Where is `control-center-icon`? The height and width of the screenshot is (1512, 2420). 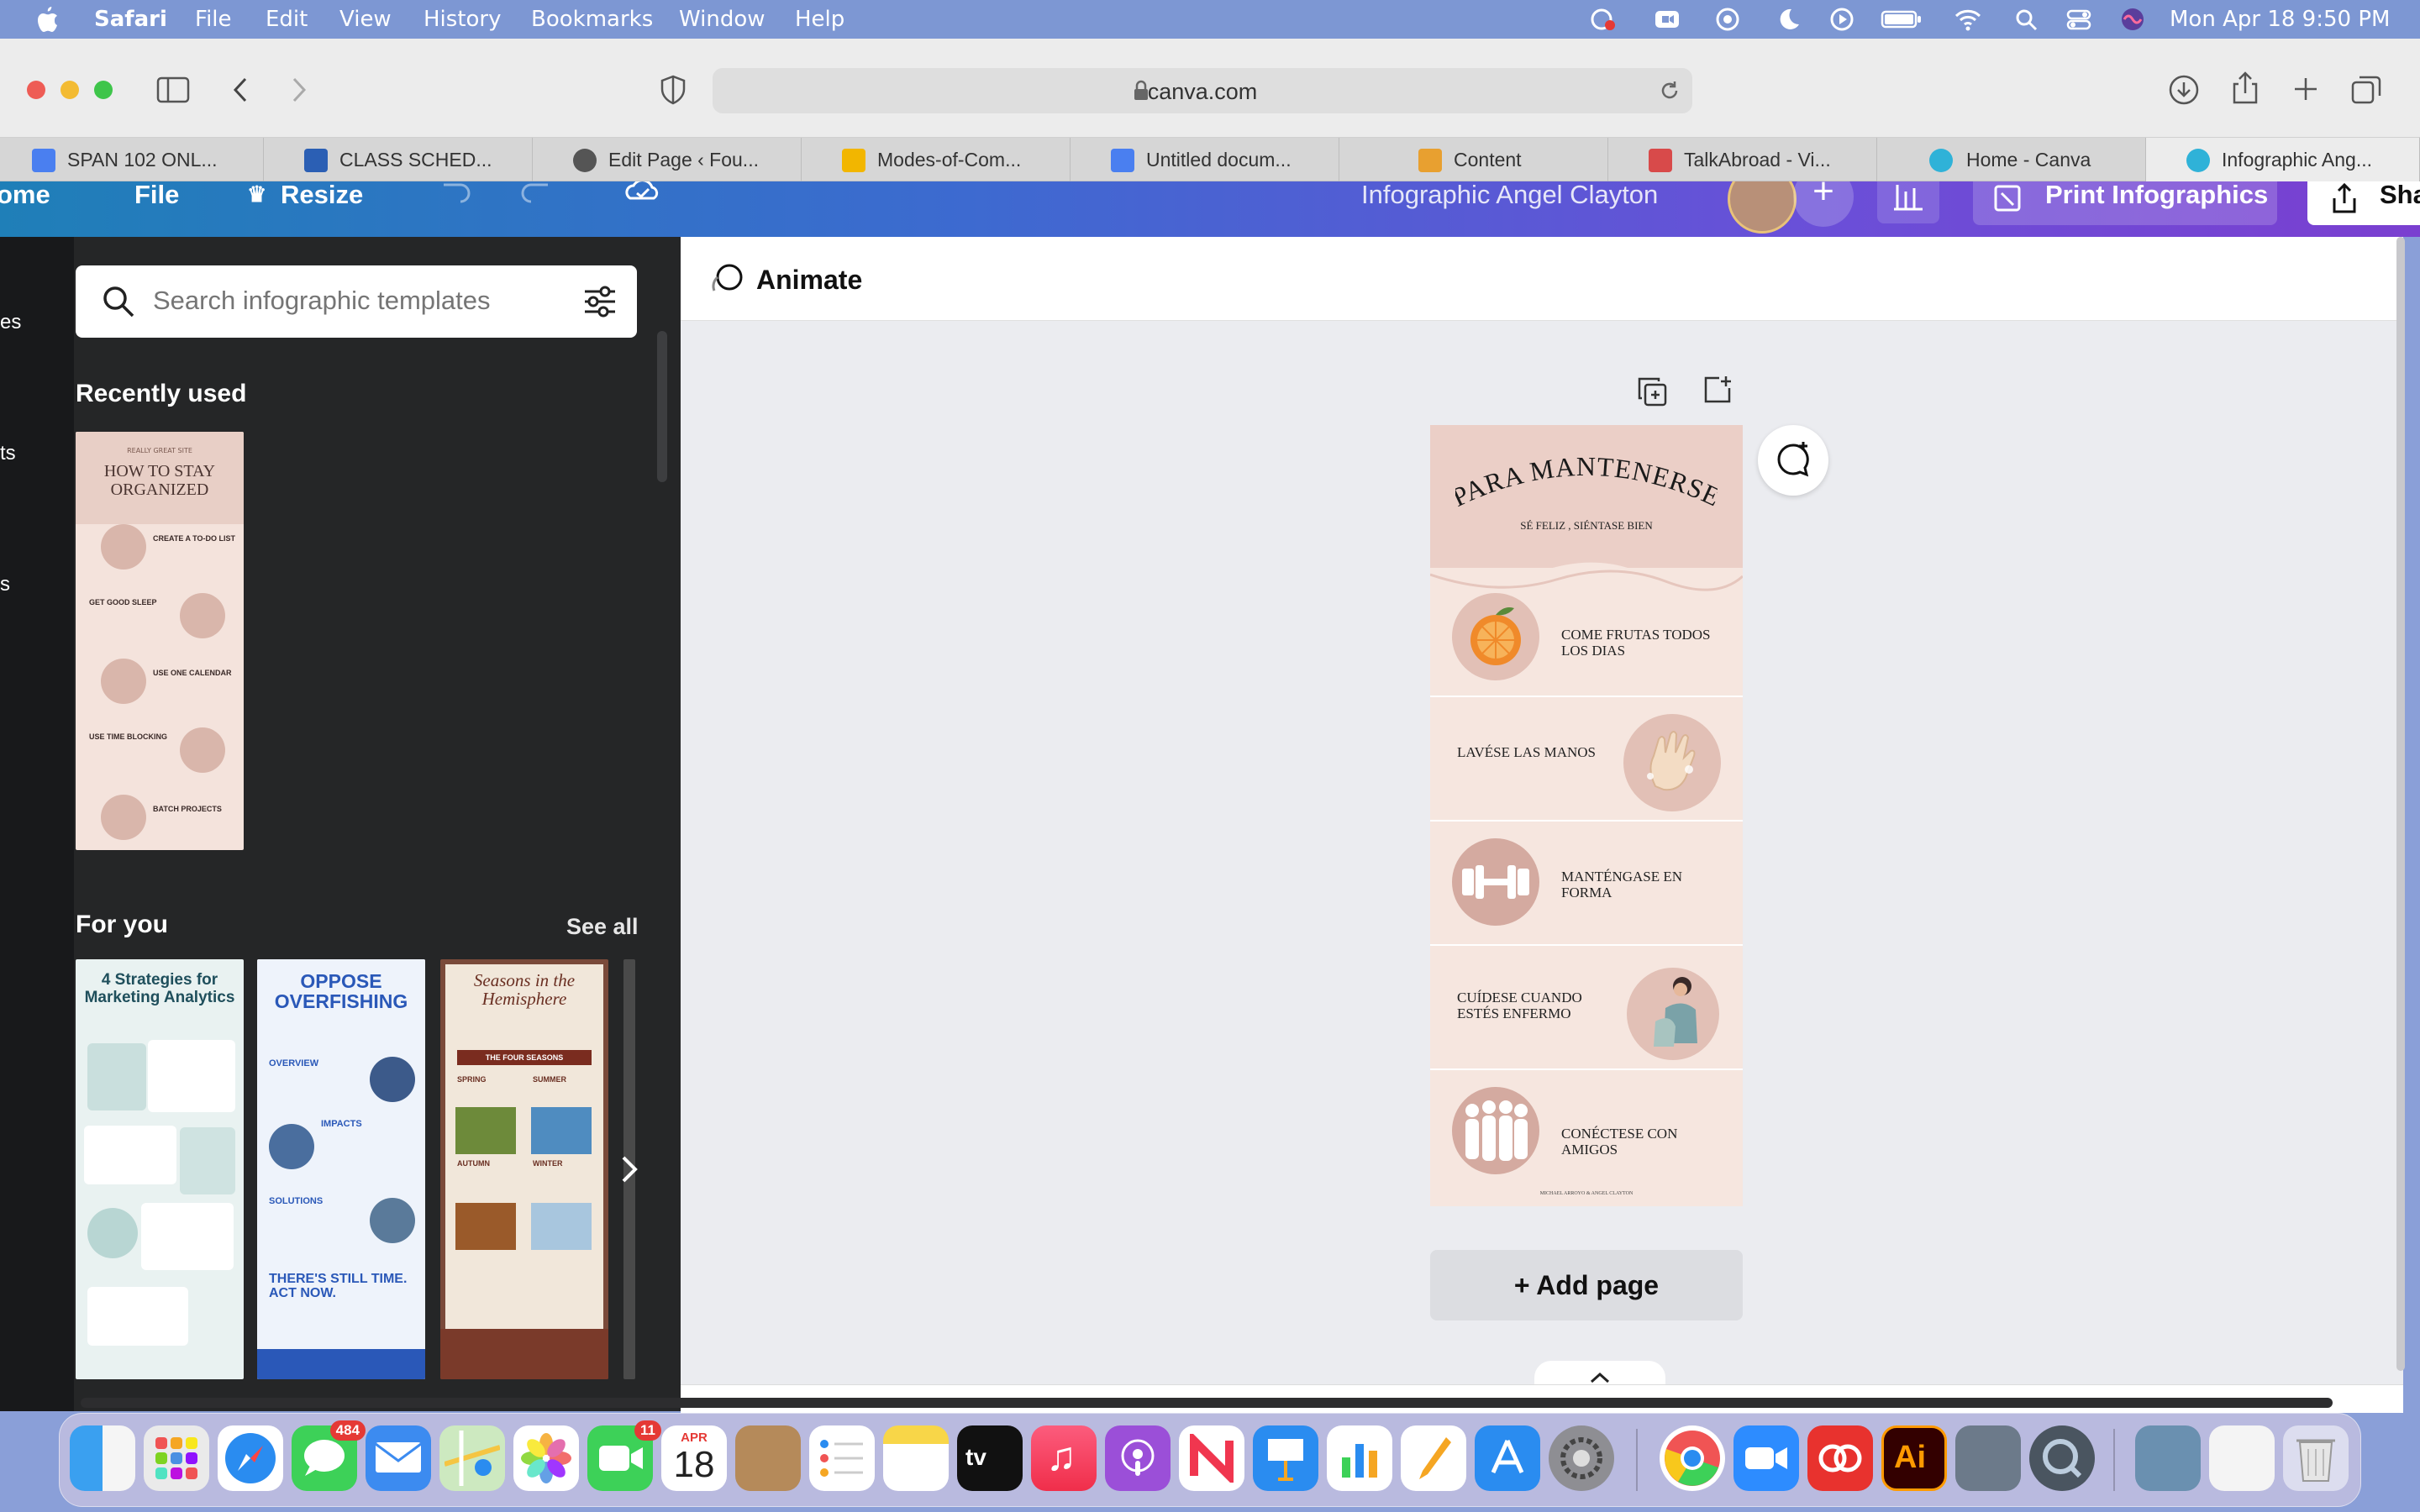
control-center-icon is located at coordinates (2079, 19).